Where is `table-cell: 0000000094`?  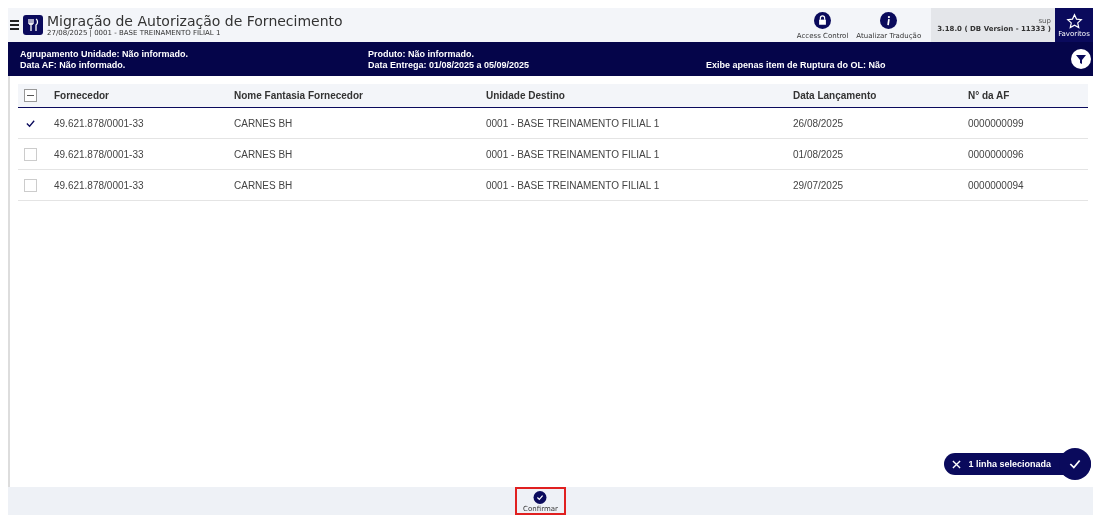
table-cell: 0000000094 is located at coordinates (1027, 185).